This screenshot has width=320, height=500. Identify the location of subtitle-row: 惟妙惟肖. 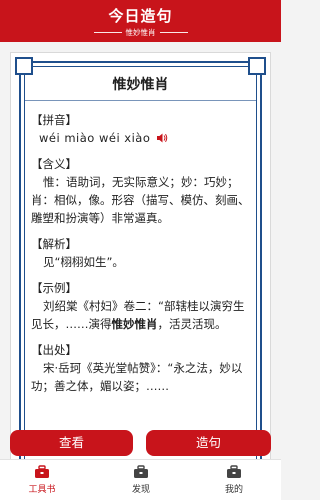
(140, 32).